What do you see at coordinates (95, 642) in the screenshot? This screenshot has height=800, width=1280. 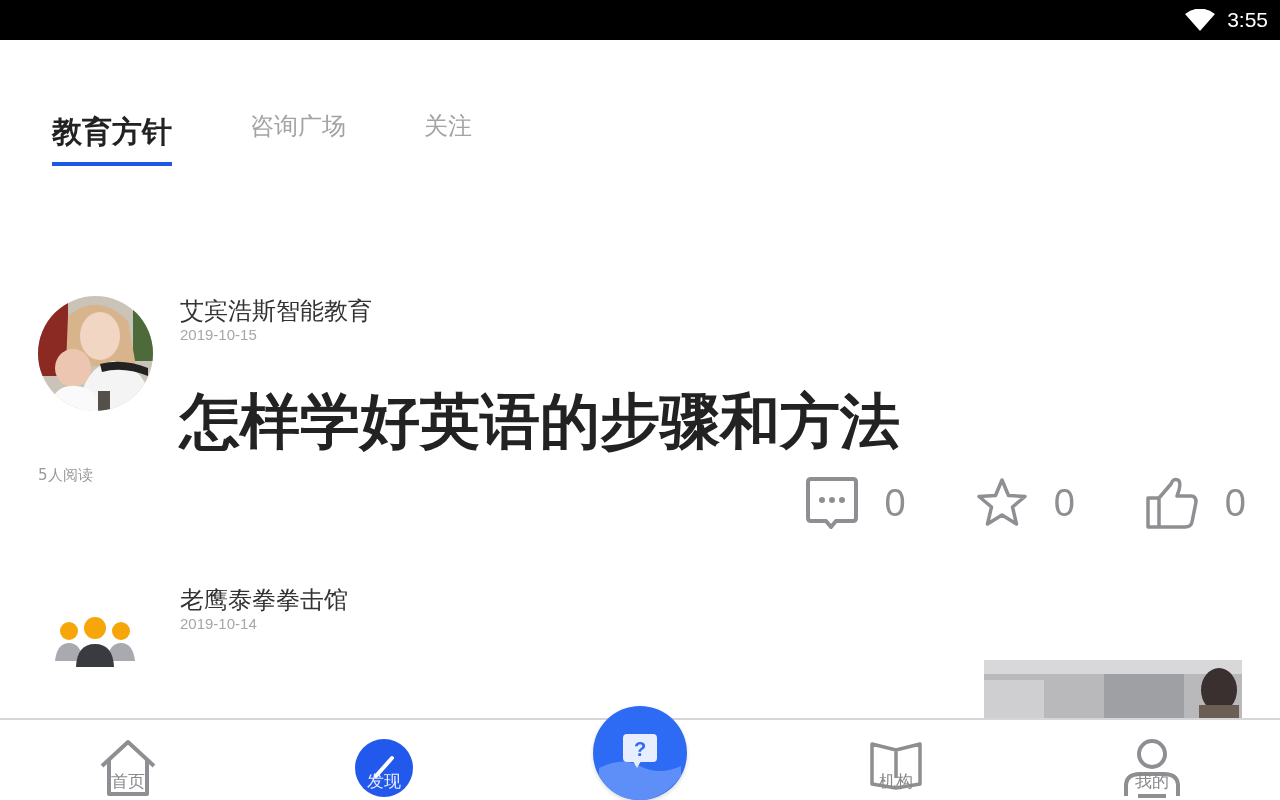 I see `group-icon` at bounding box center [95, 642].